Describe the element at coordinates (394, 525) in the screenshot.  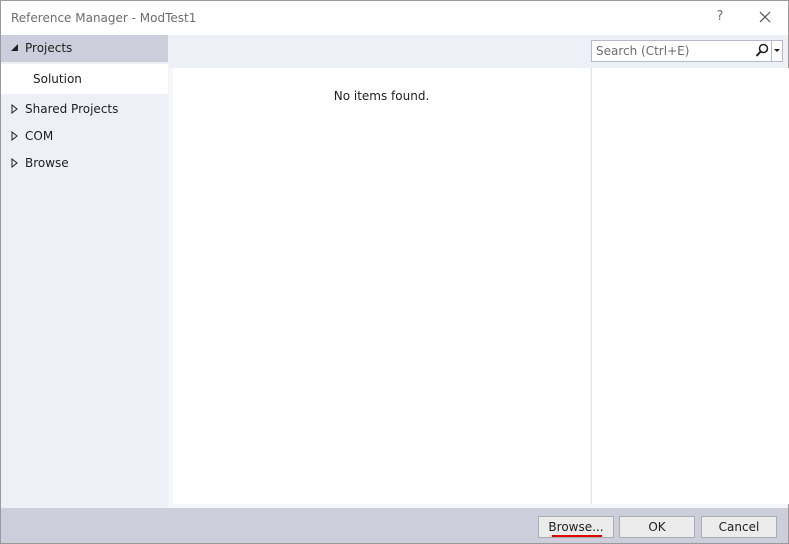
I see `dialog-footer: Browse... OK Cancel` at that location.